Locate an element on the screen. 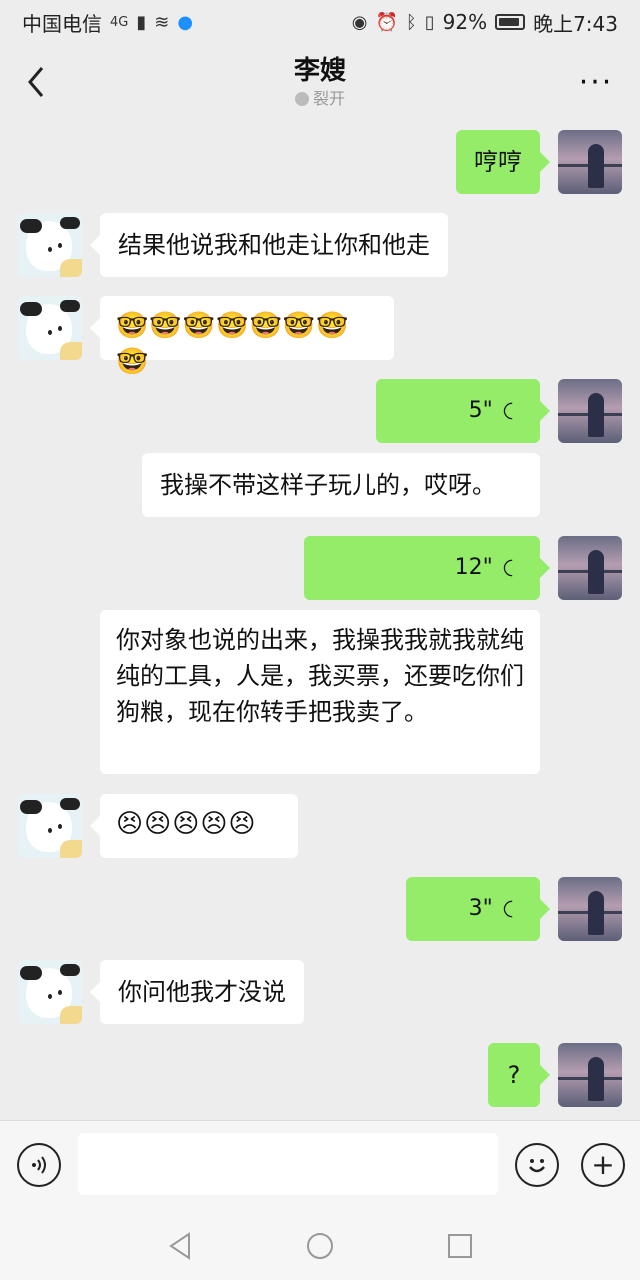 The height and width of the screenshot is (1280, 640). nav-back-button is located at coordinates (180, 1246).